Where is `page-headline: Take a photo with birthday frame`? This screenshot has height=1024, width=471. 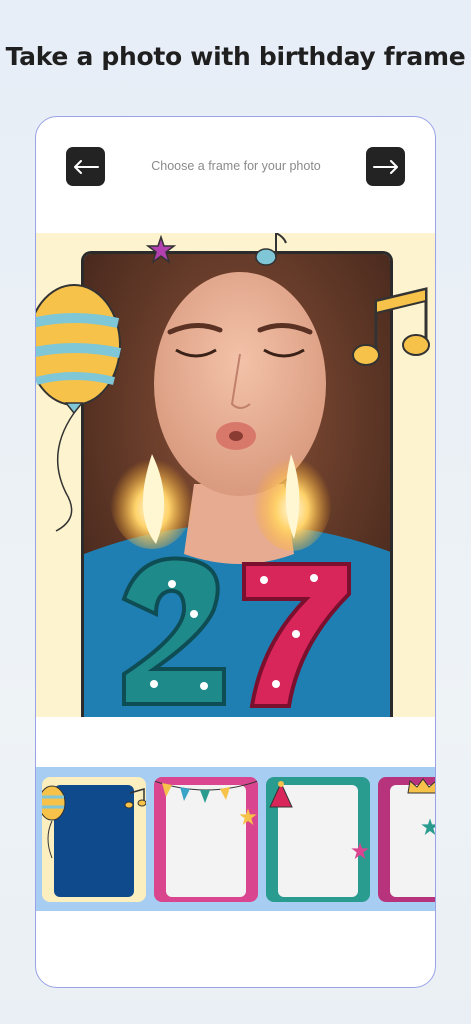 page-headline: Take a photo with birthday frame is located at coordinates (235, 56).